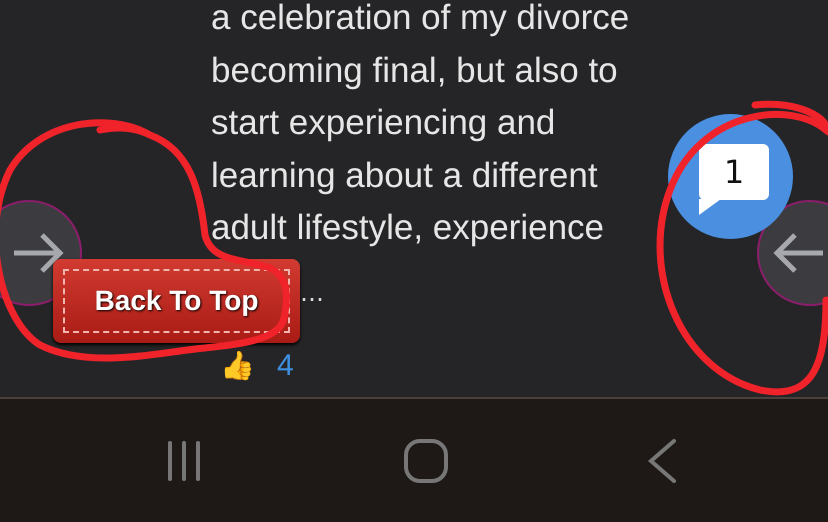 The image size is (828, 522). Describe the element at coordinates (798, 253) in the screenshot. I see `left-arrow-icon` at that location.